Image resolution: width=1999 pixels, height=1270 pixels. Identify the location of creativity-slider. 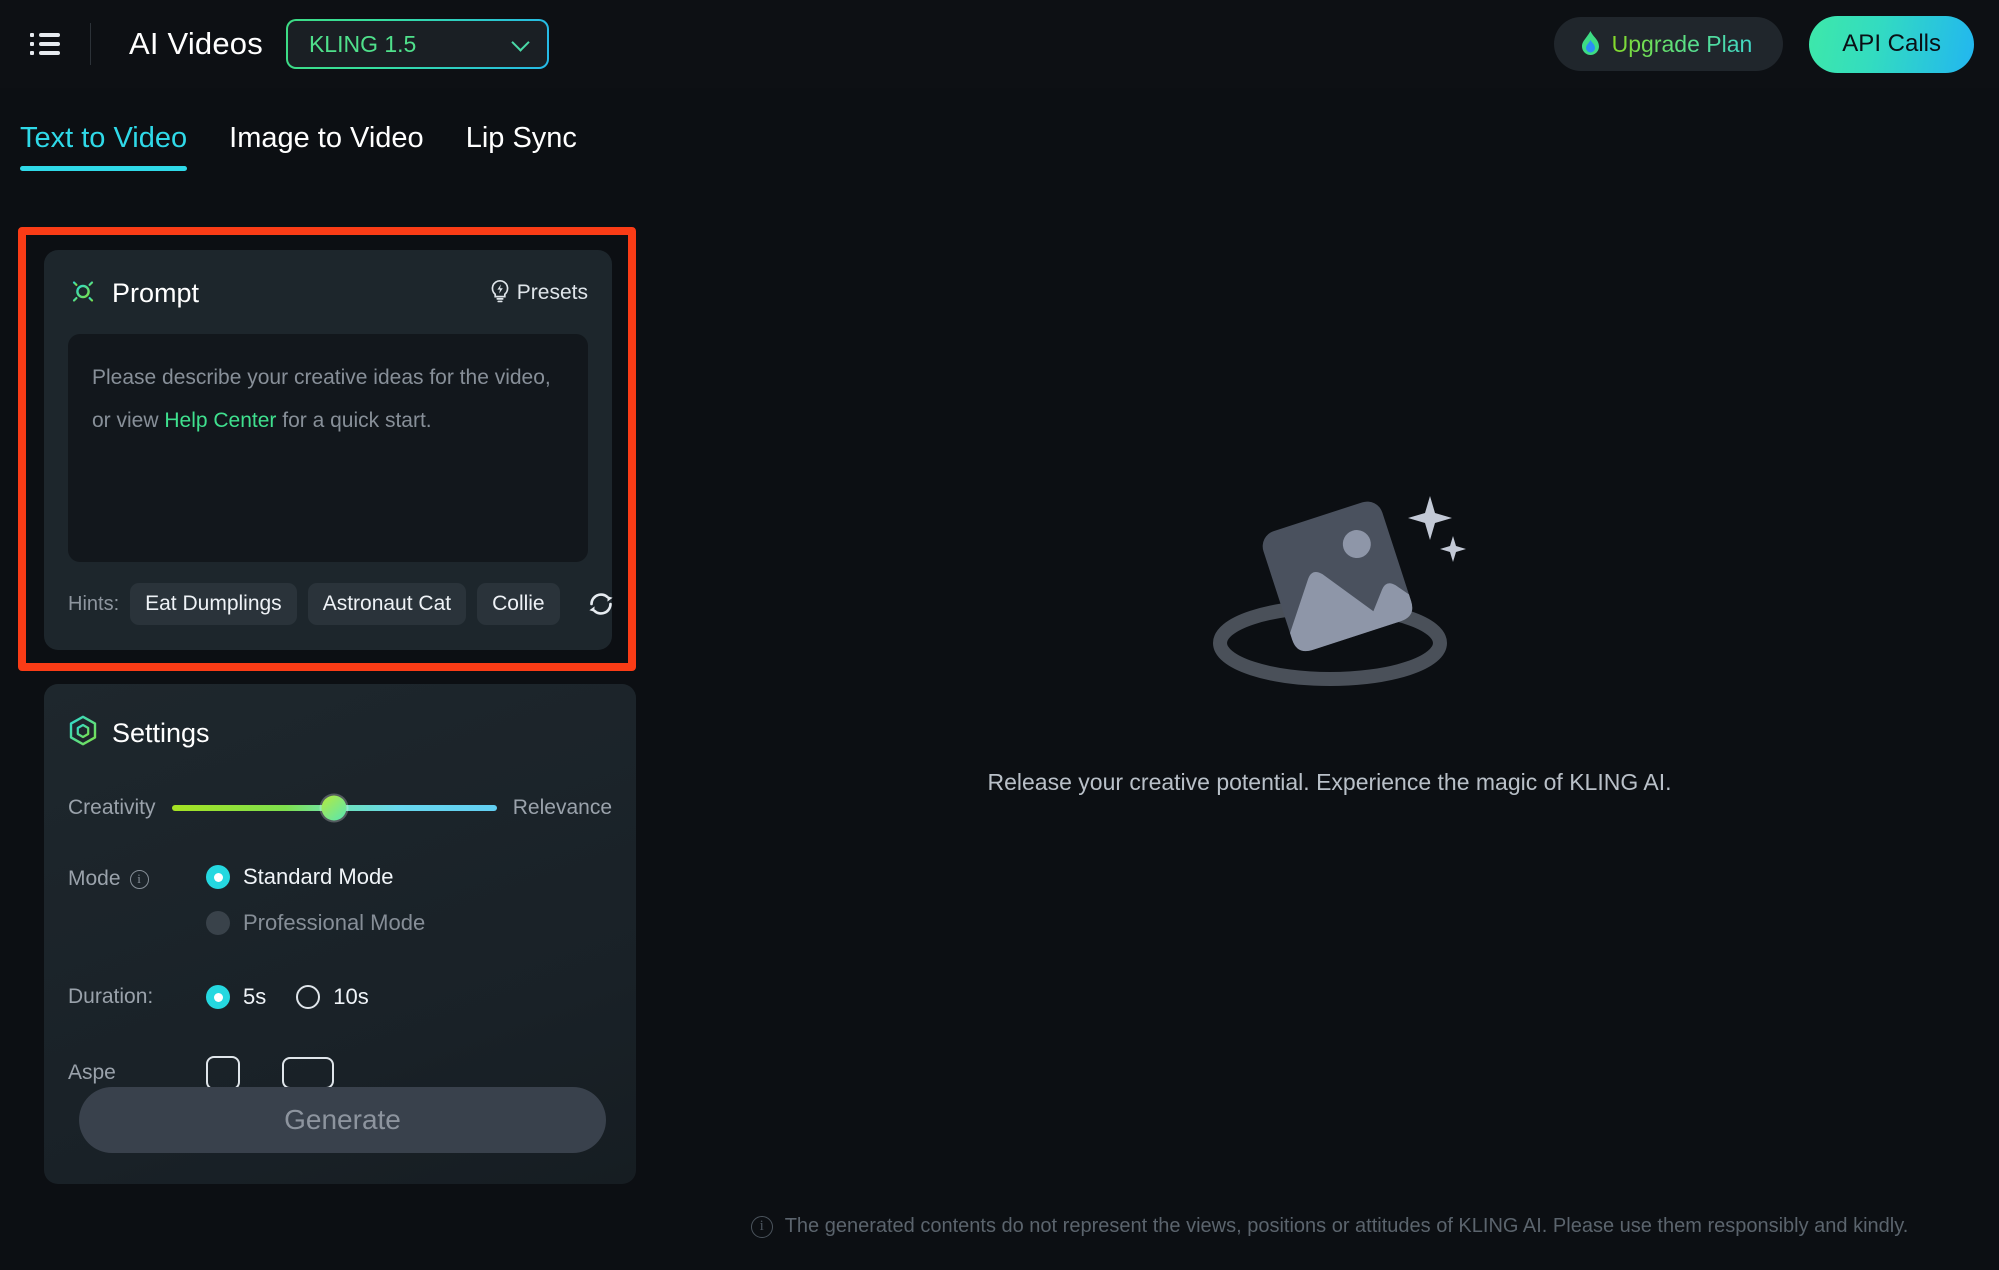
(334, 808).